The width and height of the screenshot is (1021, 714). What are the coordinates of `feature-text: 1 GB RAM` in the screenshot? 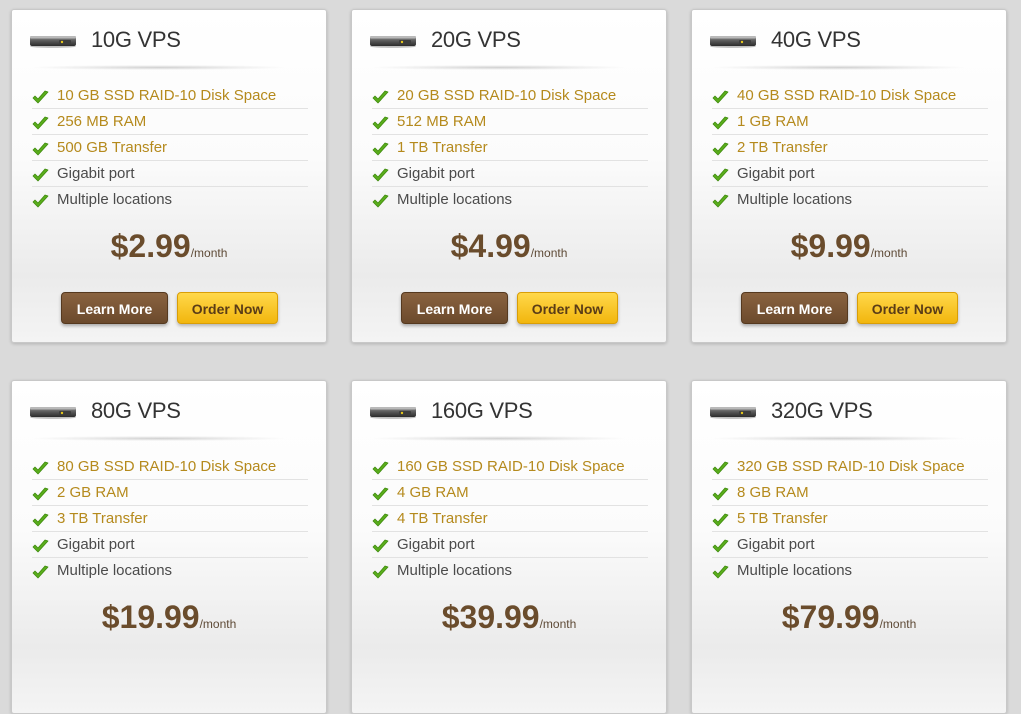 It's located at (773, 121).